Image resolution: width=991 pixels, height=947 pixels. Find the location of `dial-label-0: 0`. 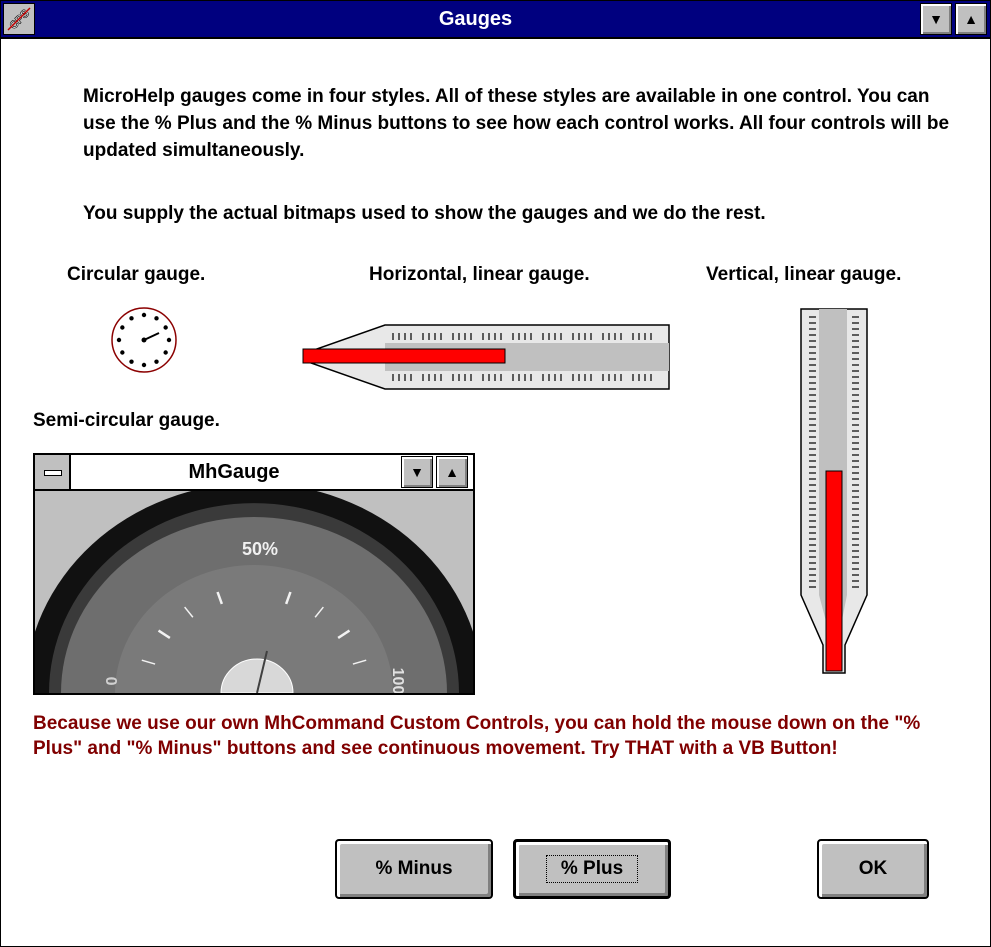

dial-label-0: 0 is located at coordinates (112, 680).